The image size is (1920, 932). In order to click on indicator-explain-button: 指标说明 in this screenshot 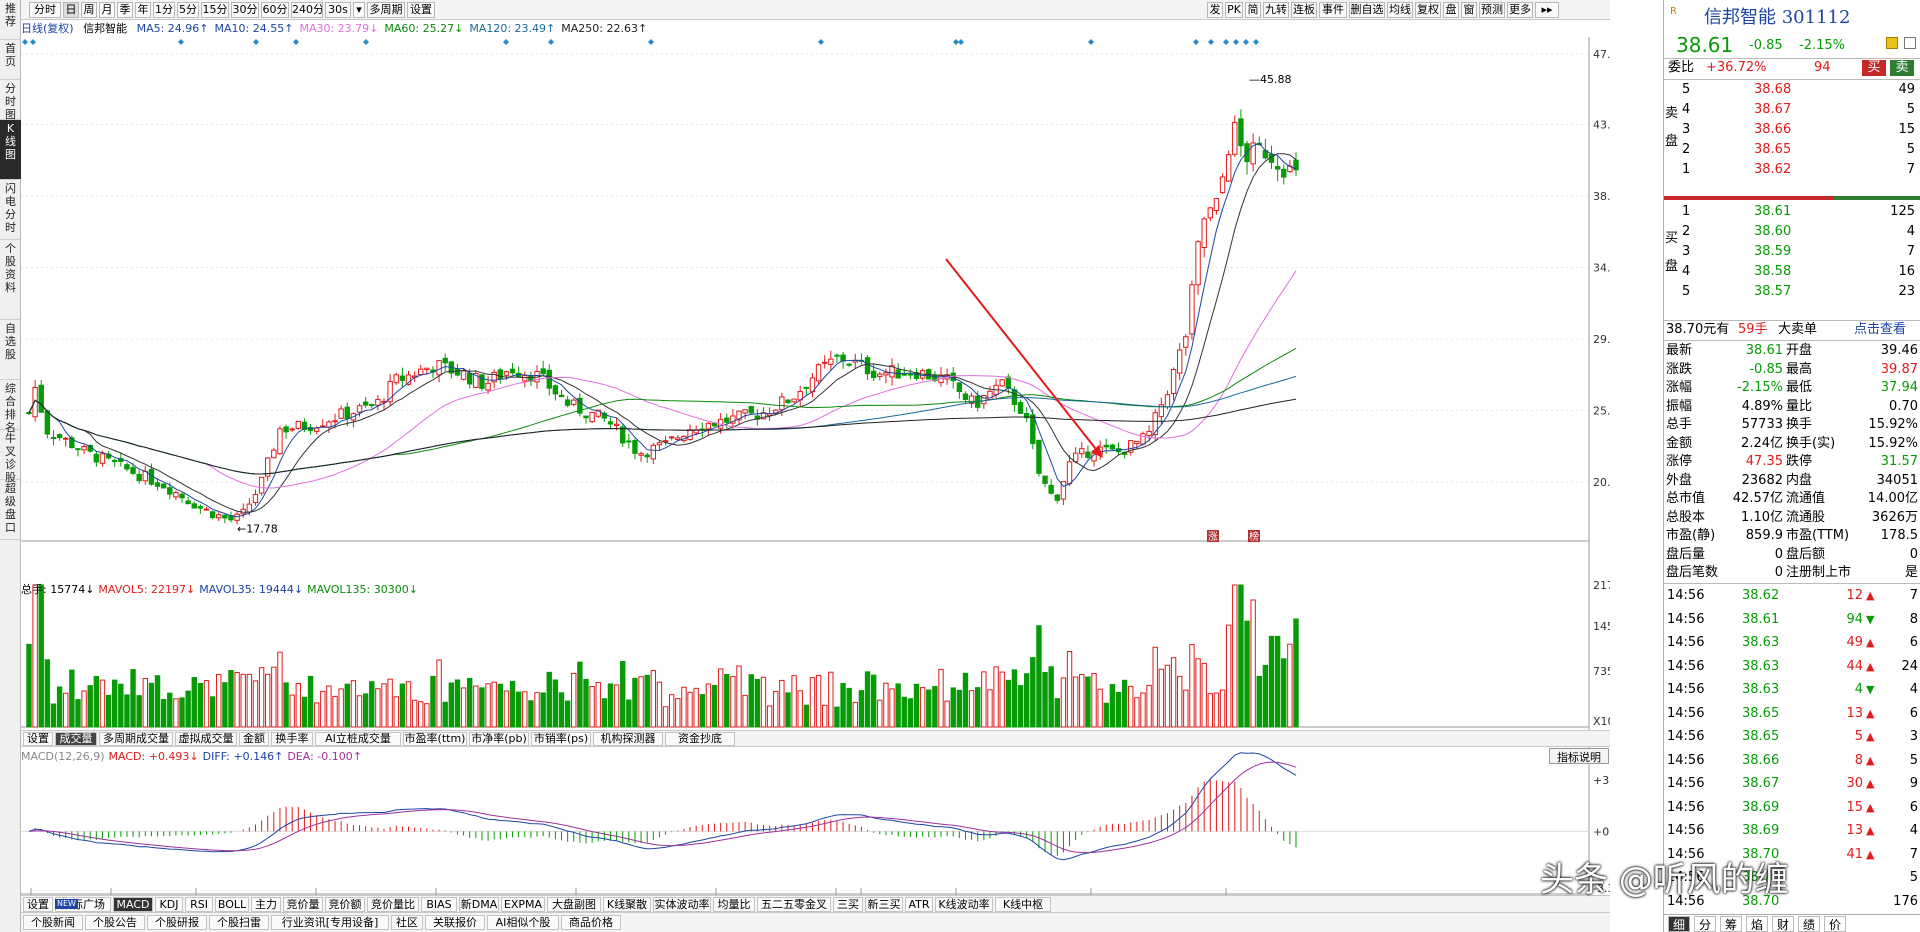, I will do `click(1579, 756)`.